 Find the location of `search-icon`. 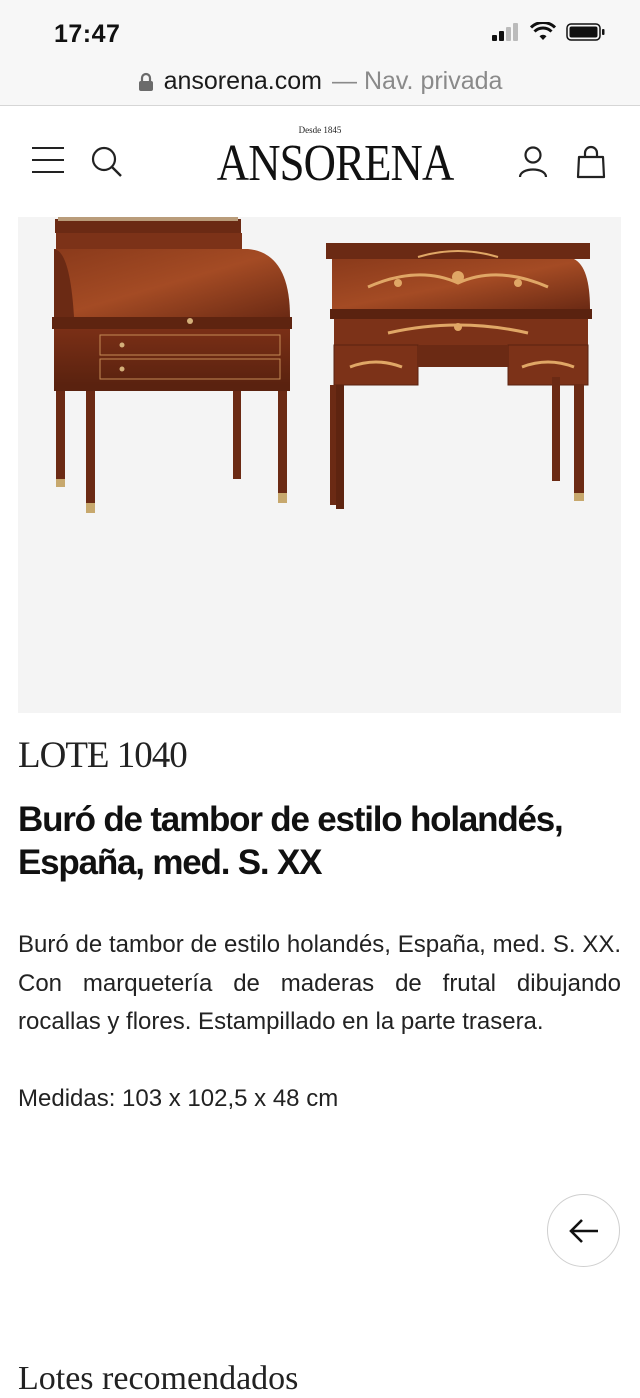

search-icon is located at coordinates (107, 162).